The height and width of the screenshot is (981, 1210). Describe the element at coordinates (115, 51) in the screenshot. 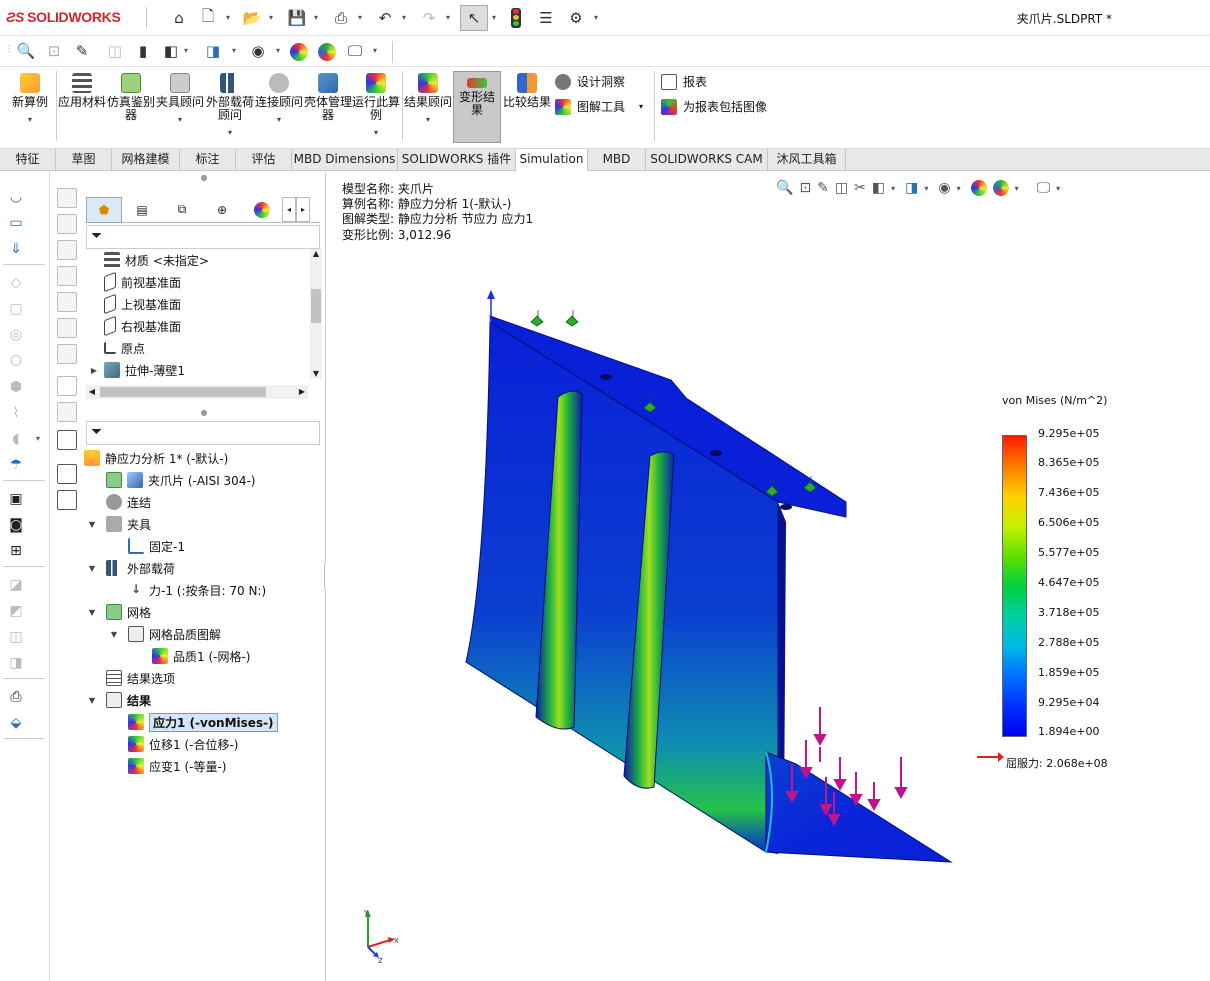

I see `section-view-icon: ◫` at that location.